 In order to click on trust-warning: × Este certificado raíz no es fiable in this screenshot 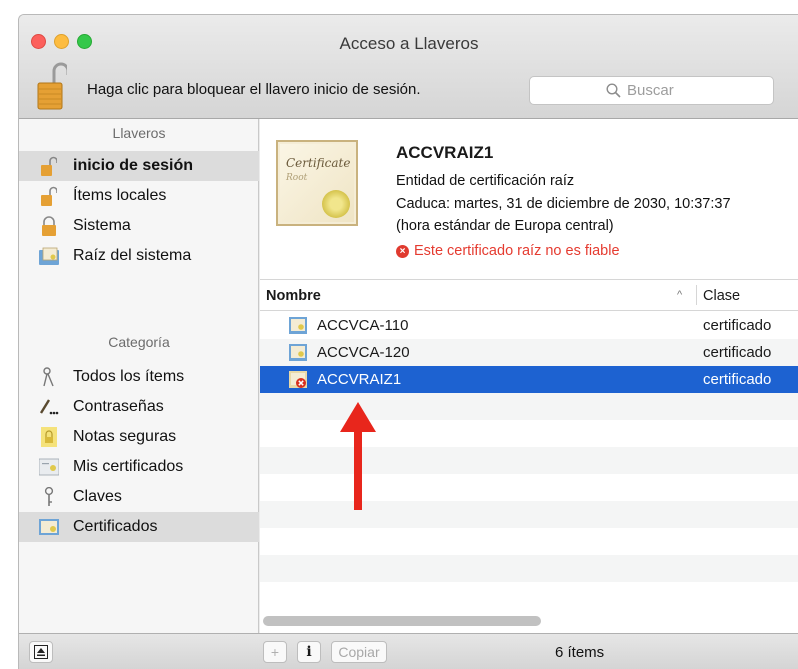, I will do `click(508, 251)`.